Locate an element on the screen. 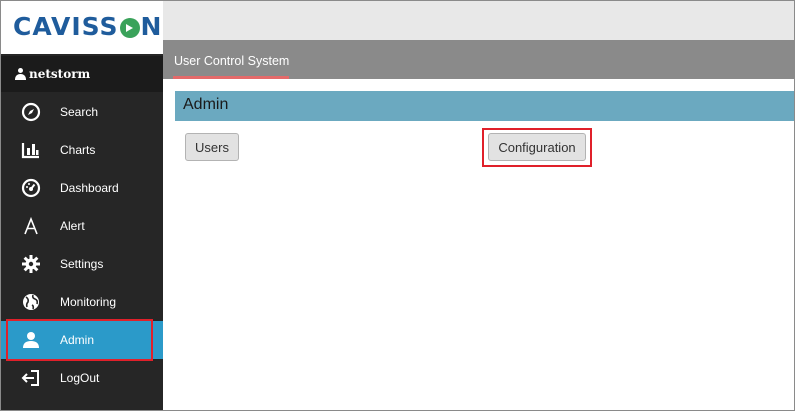 The image size is (795, 411). sidebar-item-alert: Alert is located at coordinates (82, 226).